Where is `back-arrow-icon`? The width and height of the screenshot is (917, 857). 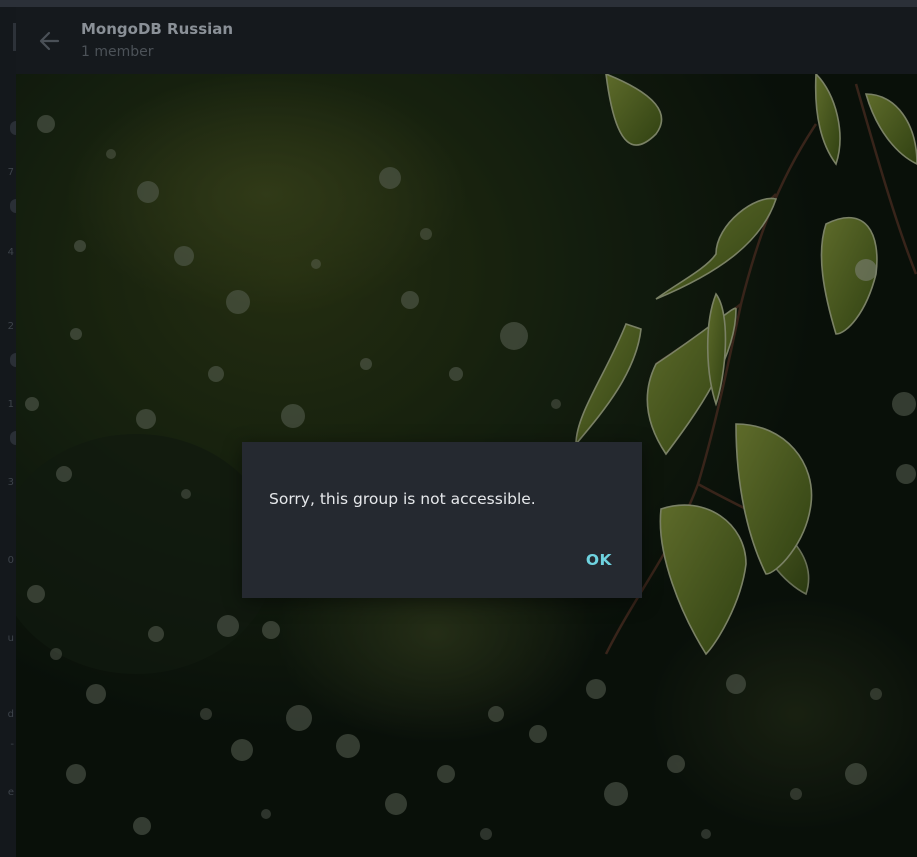 back-arrow-icon is located at coordinates (50, 41).